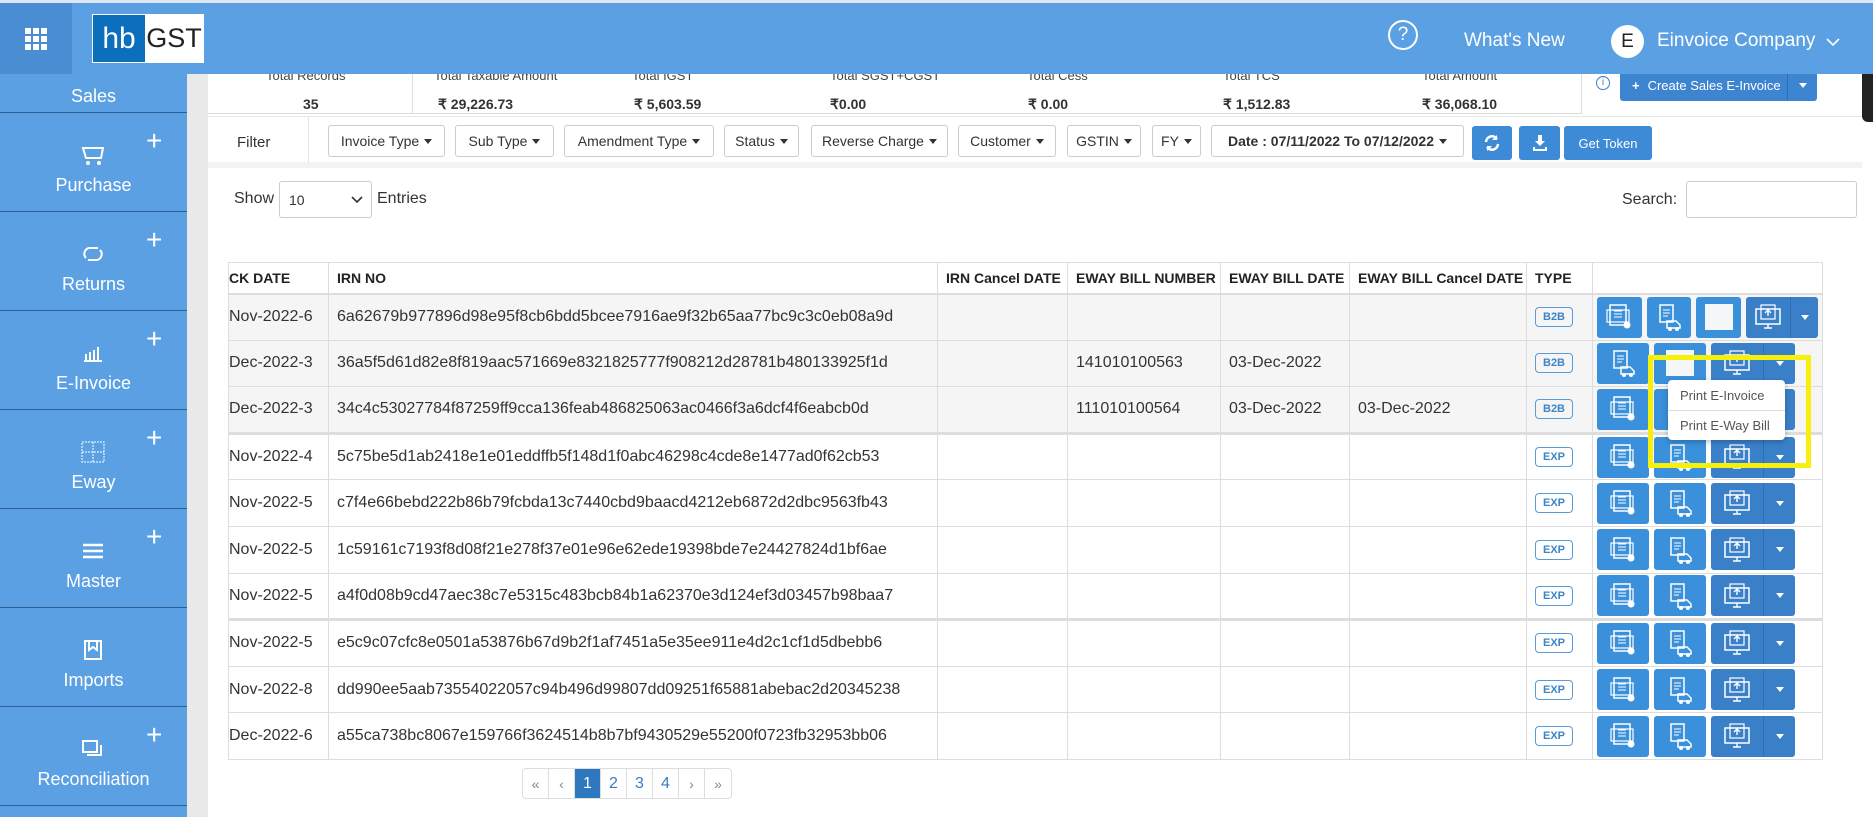 This screenshot has height=817, width=1873. I want to click on add-returns-icon: +, so click(154, 240).